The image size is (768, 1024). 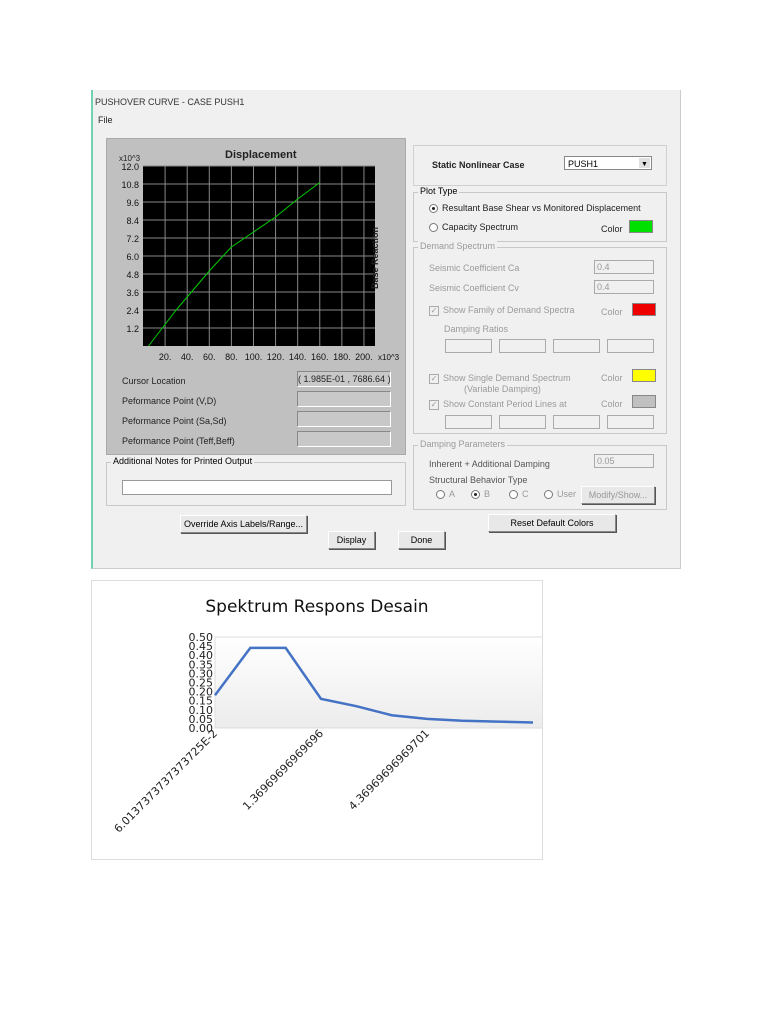 What do you see at coordinates (624, 287) in the screenshot?
I see `cv-input: 0.4` at bounding box center [624, 287].